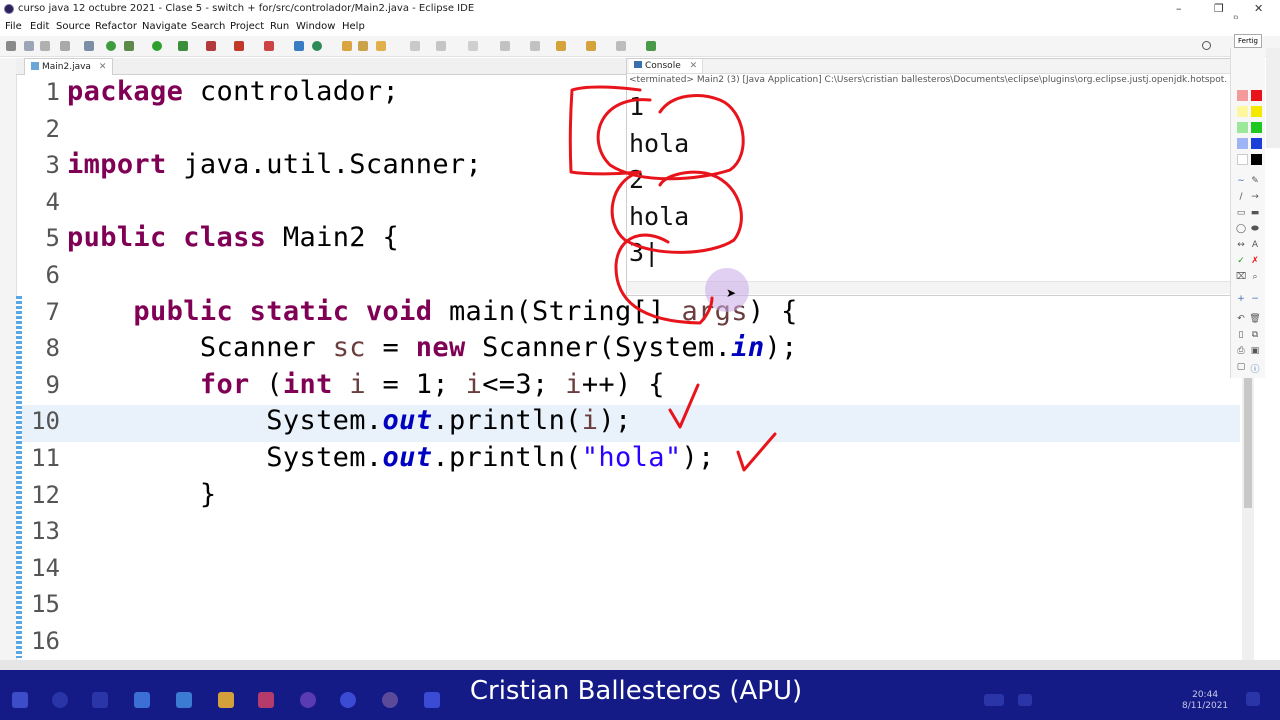 This screenshot has height=720, width=1280. What do you see at coordinates (694, 66) in the screenshot?
I see `close-console-icon: ✕` at bounding box center [694, 66].